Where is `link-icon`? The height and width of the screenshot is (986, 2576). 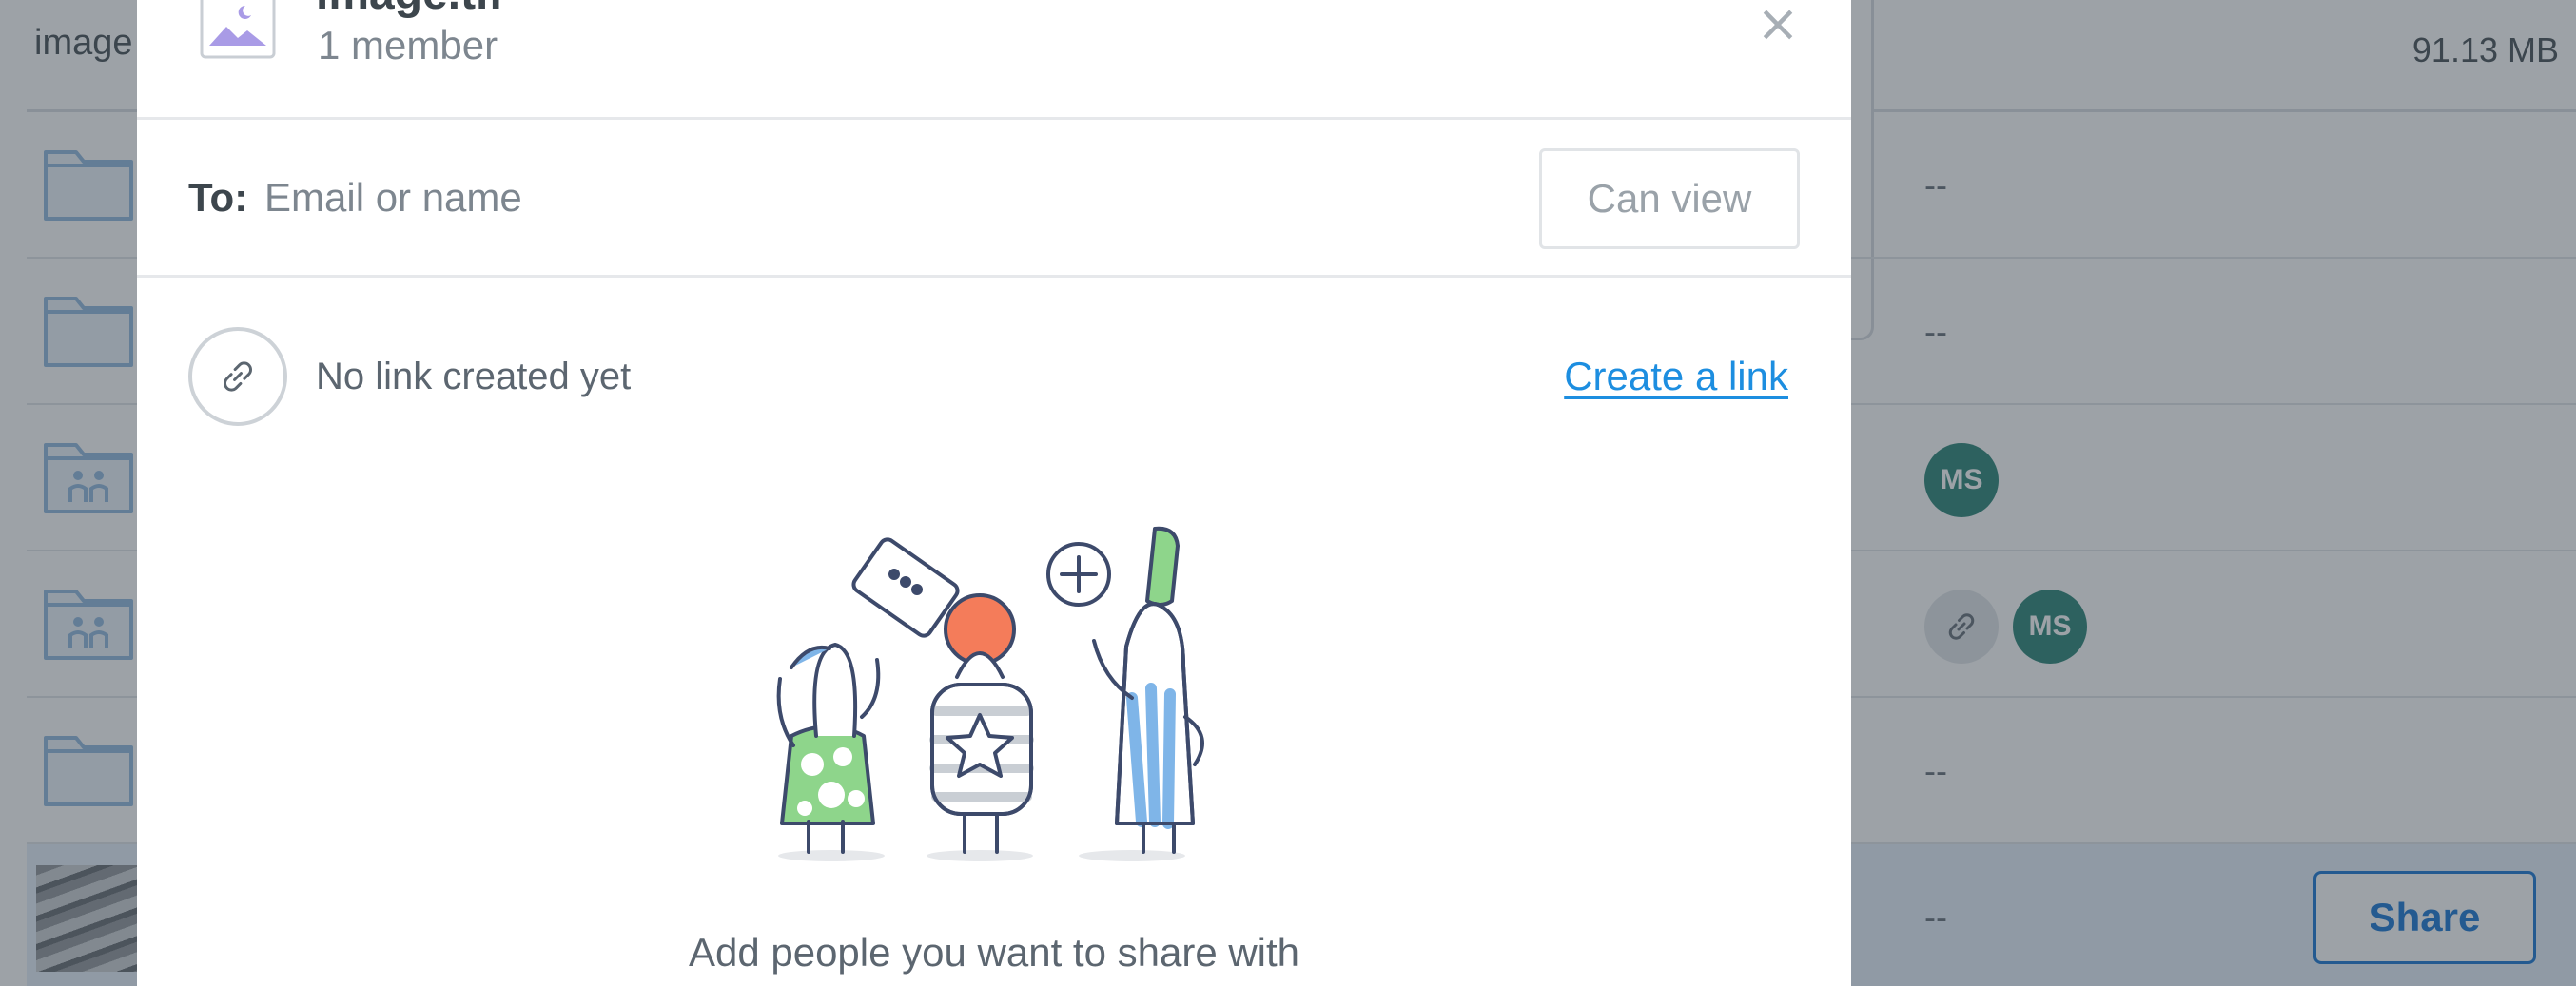
link-icon is located at coordinates (238, 376).